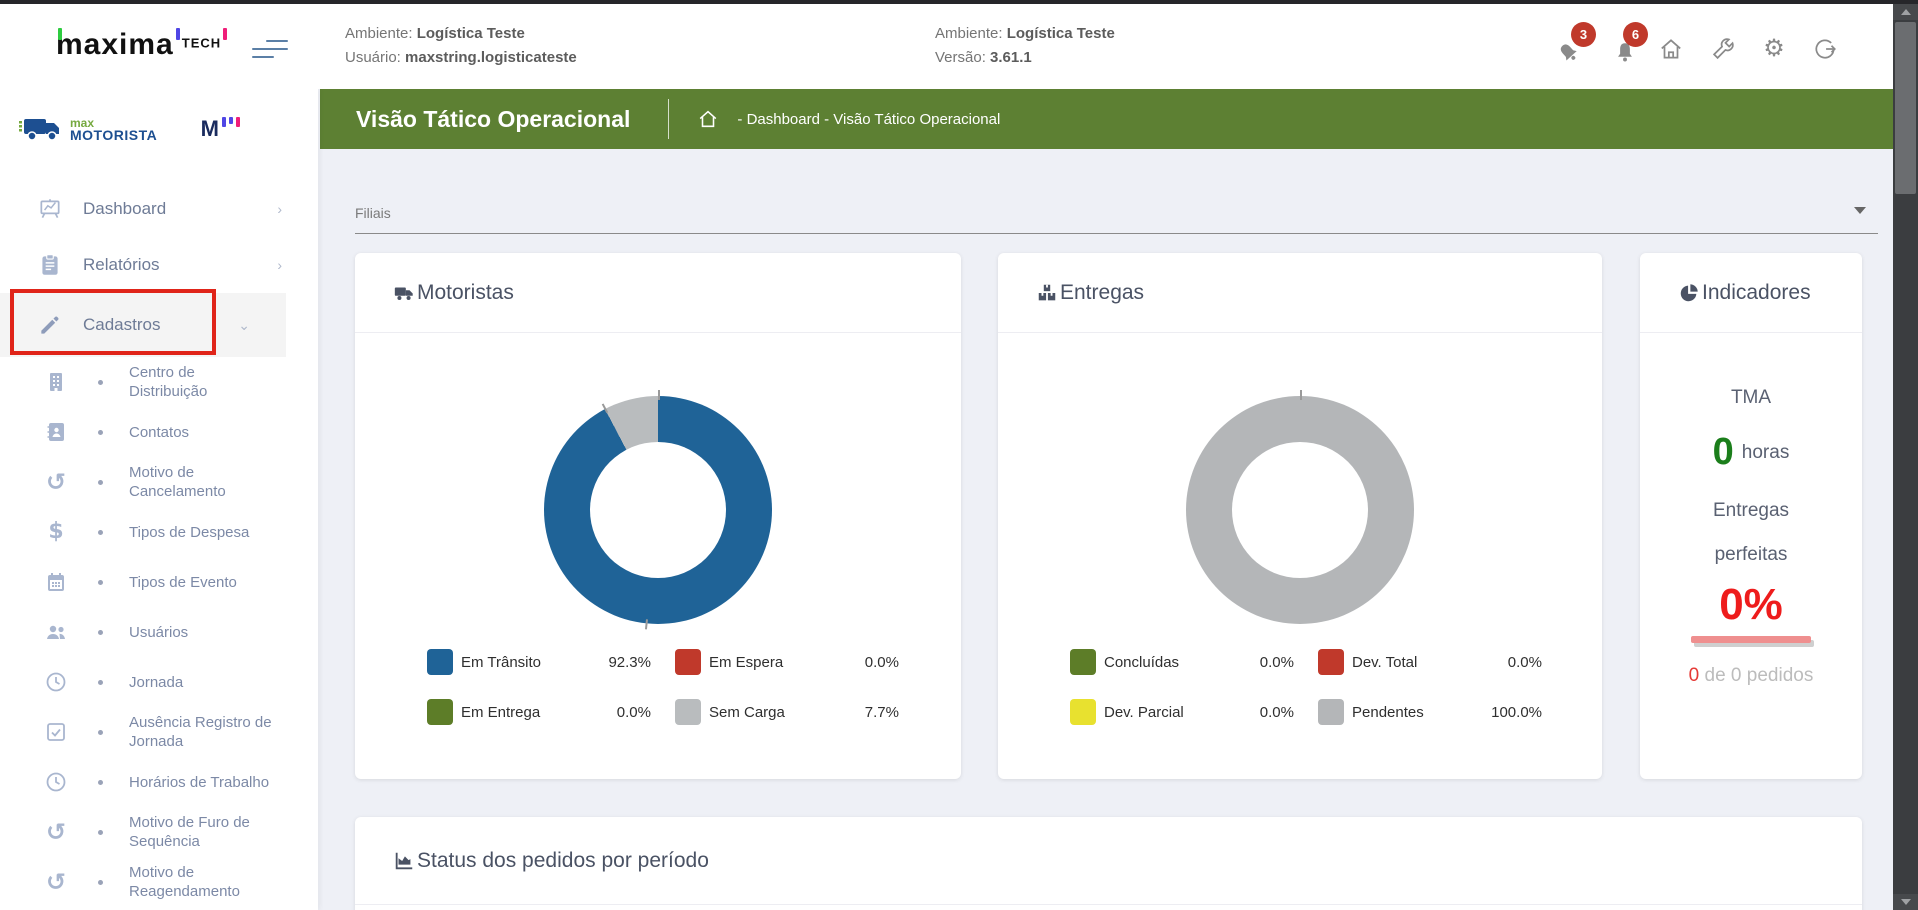 This screenshot has width=1918, height=910. What do you see at coordinates (1300, 293) in the screenshot?
I see `entregas-card-header: Entregas` at bounding box center [1300, 293].